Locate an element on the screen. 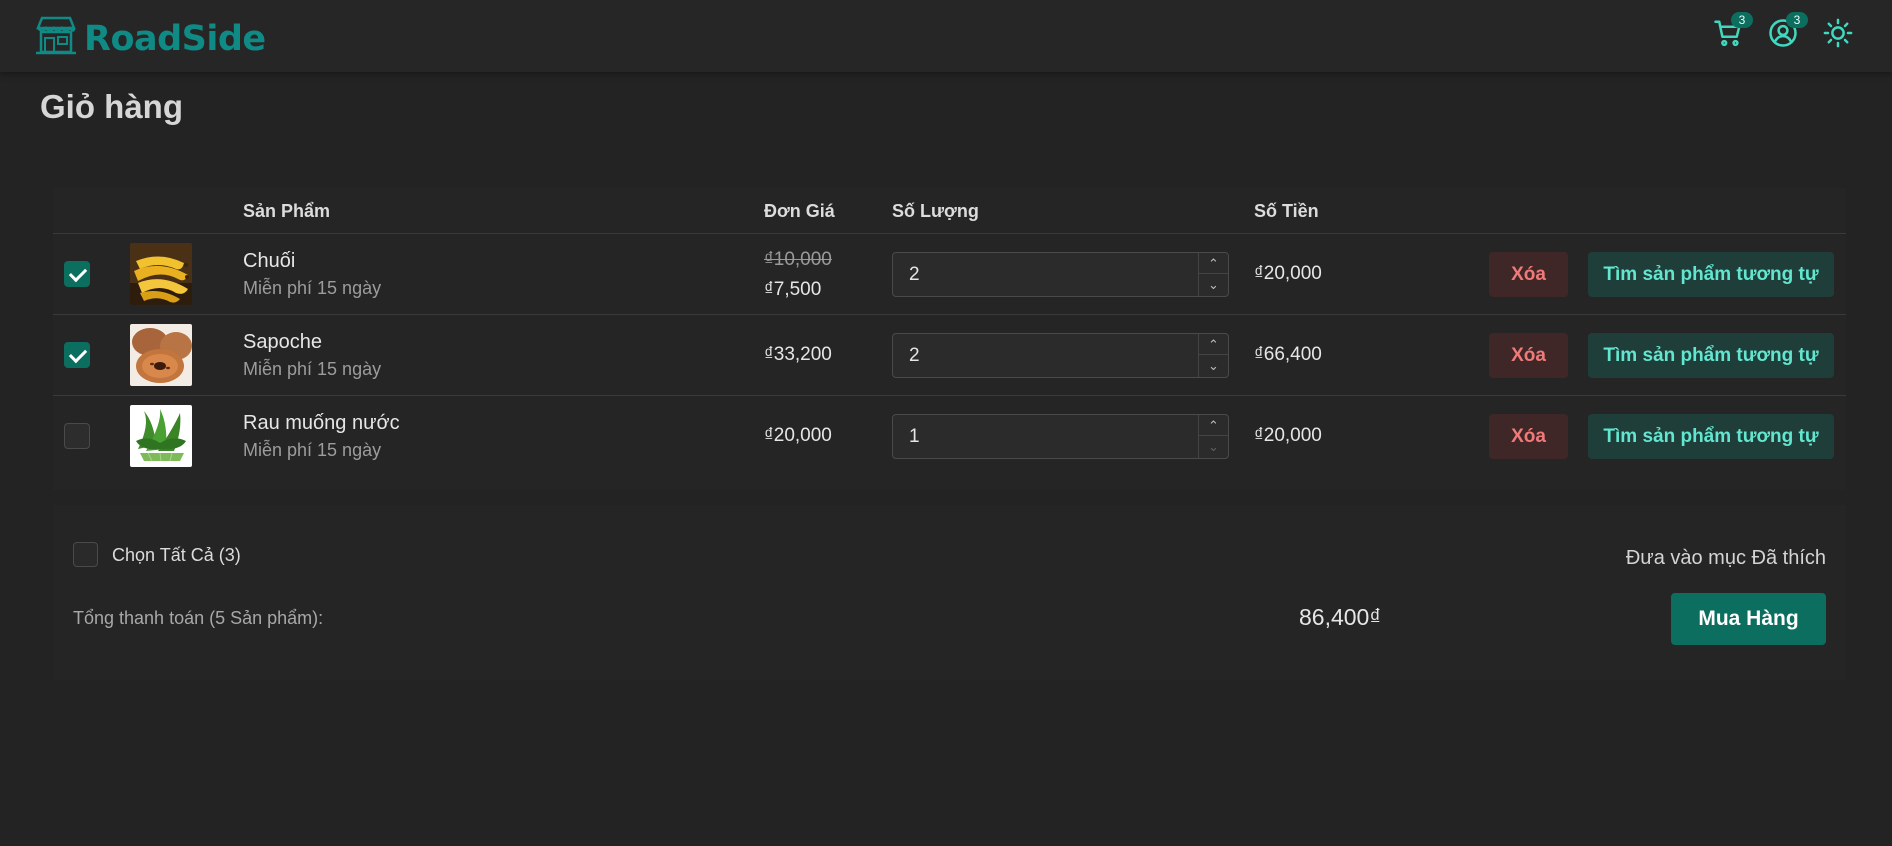  column-quantity: Số Lượng is located at coordinates (935, 211).